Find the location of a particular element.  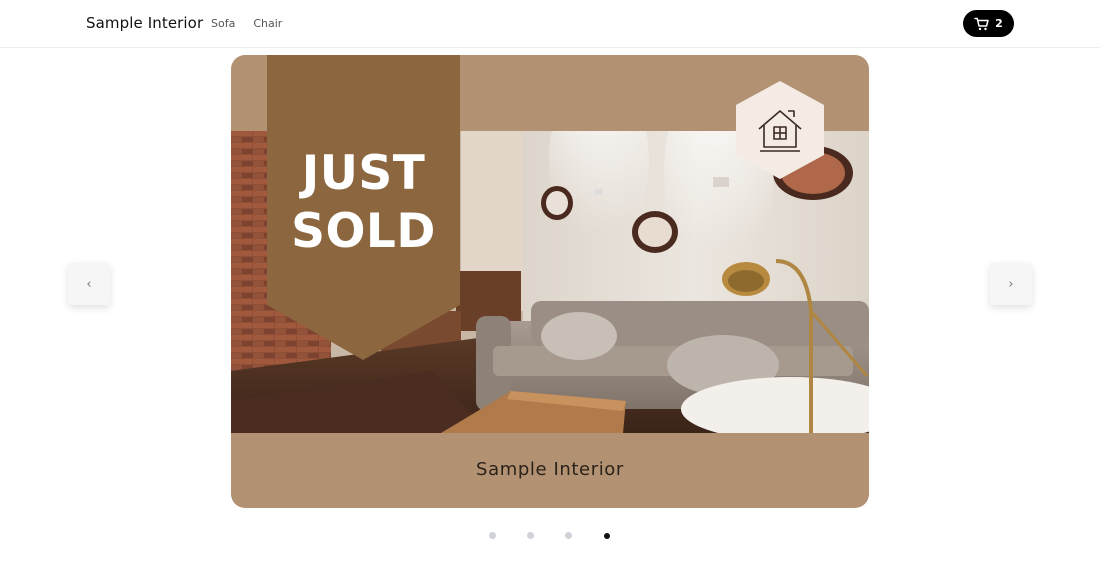

cart-icon is located at coordinates (981, 23).